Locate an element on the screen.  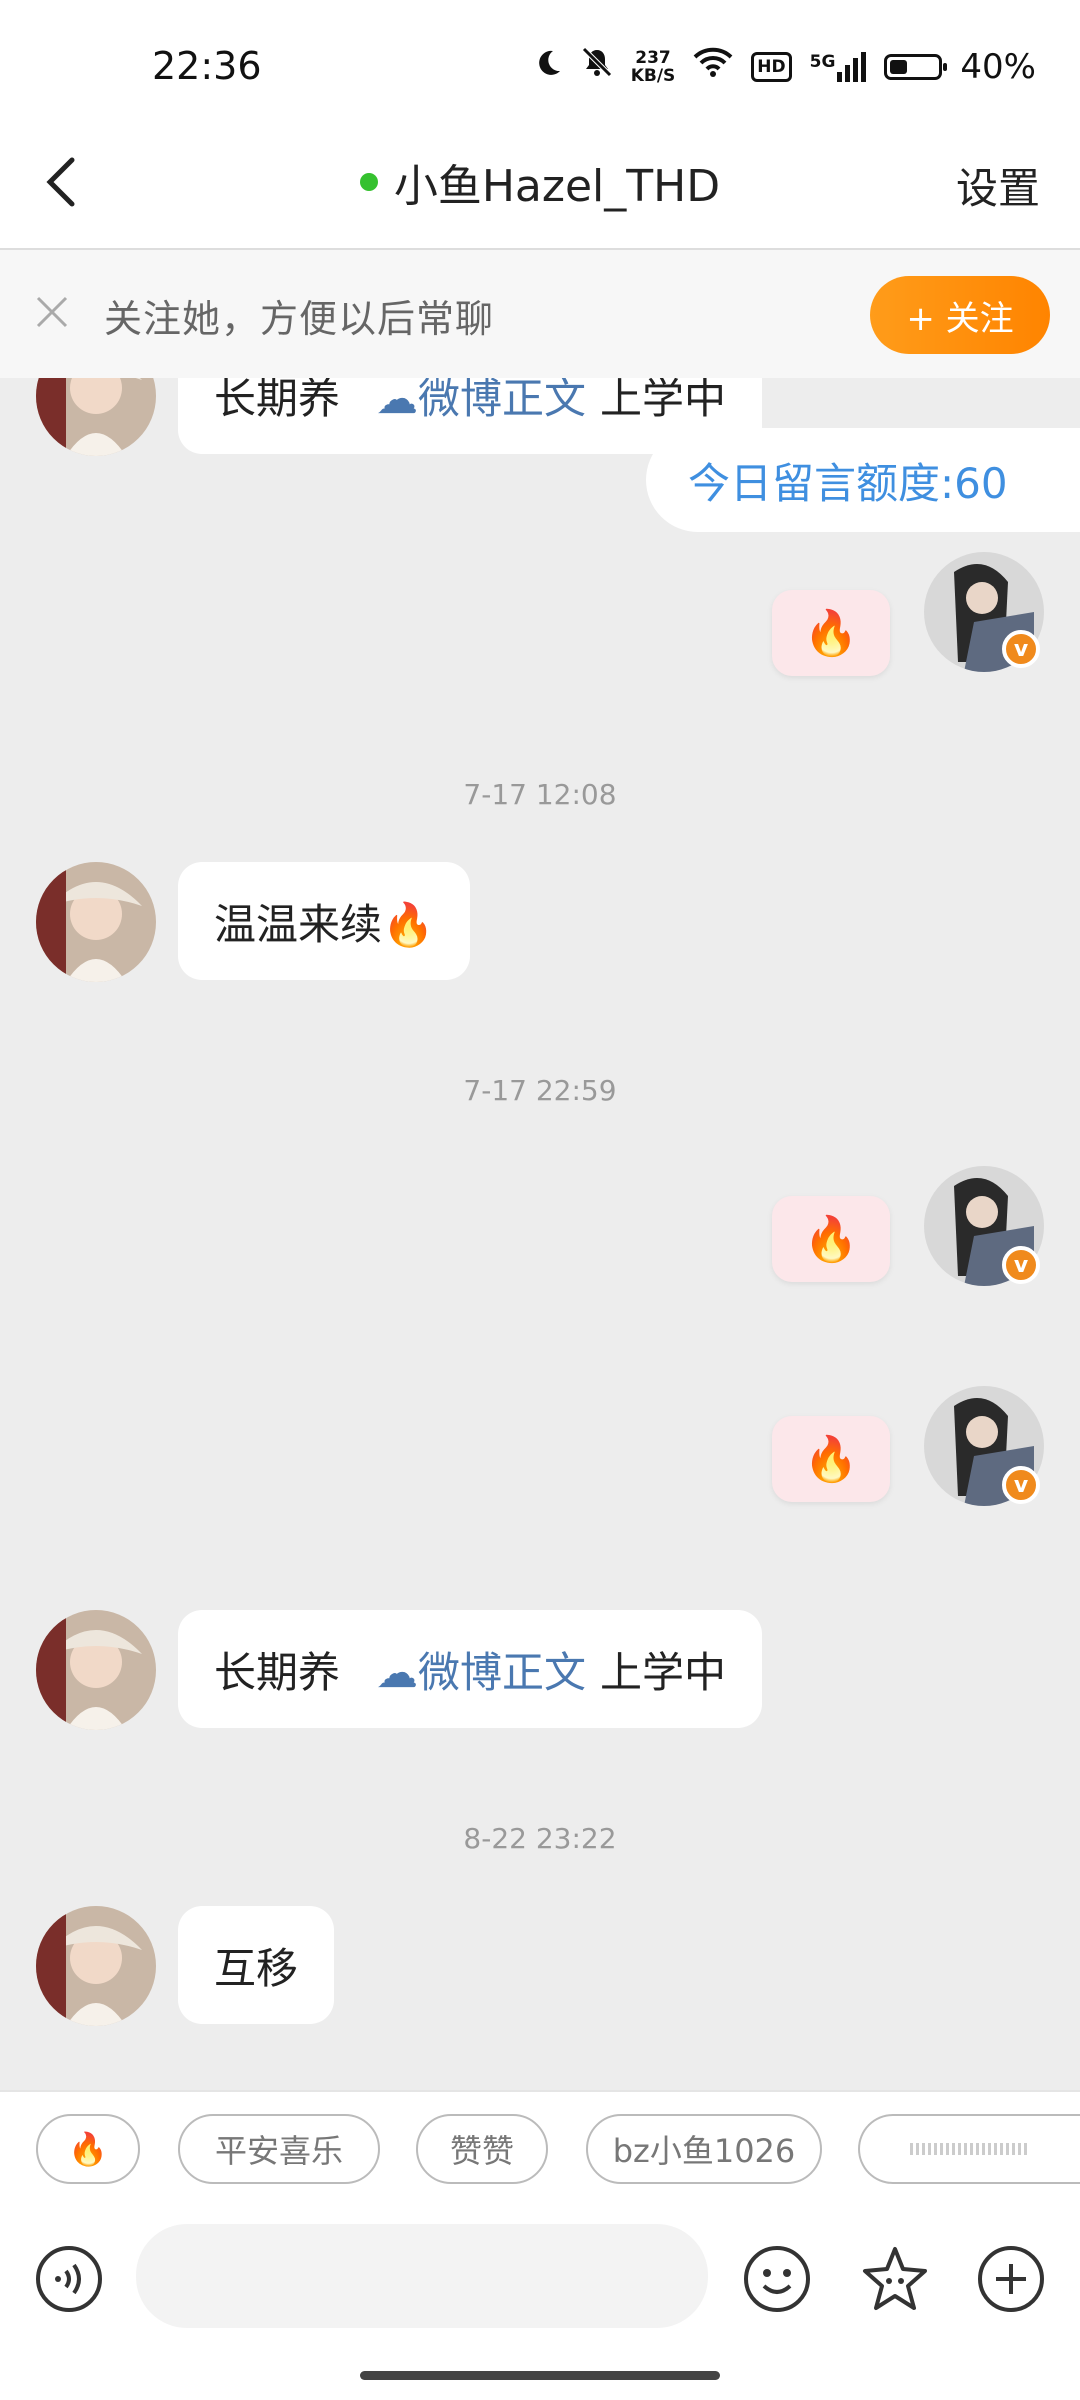
message-bubble: 温温来续🔥 is located at coordinates (324, 921).